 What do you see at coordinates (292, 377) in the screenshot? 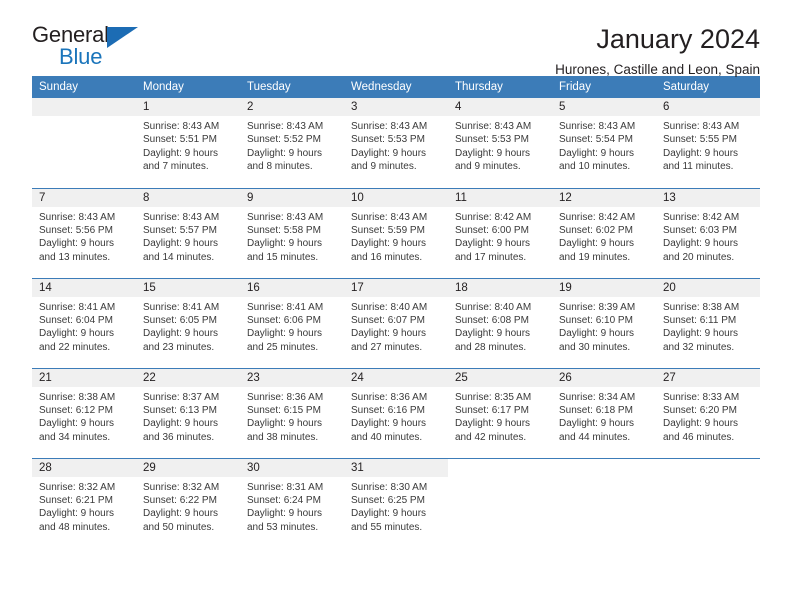
I see `day-number: 23` at bounding box center [292, 377].